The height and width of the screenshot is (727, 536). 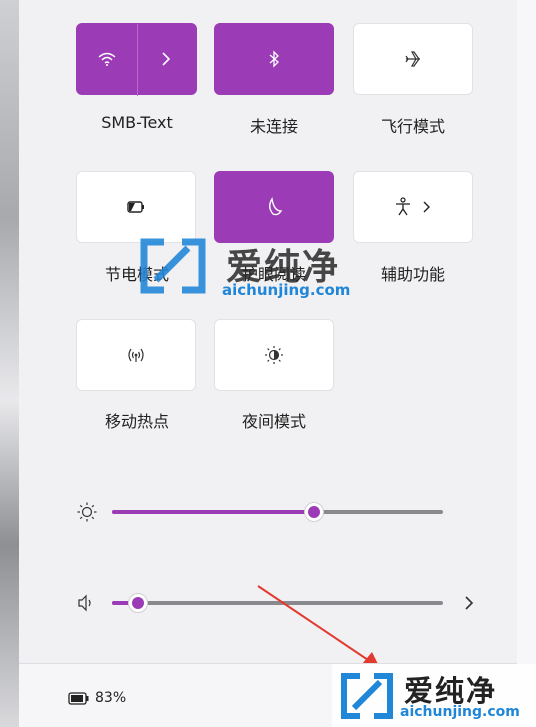 What do you see at coordinates (412, 126) in the screenshot?
I see `airplane-mode-label: 飞行模式` at bounding box center [412, 126].